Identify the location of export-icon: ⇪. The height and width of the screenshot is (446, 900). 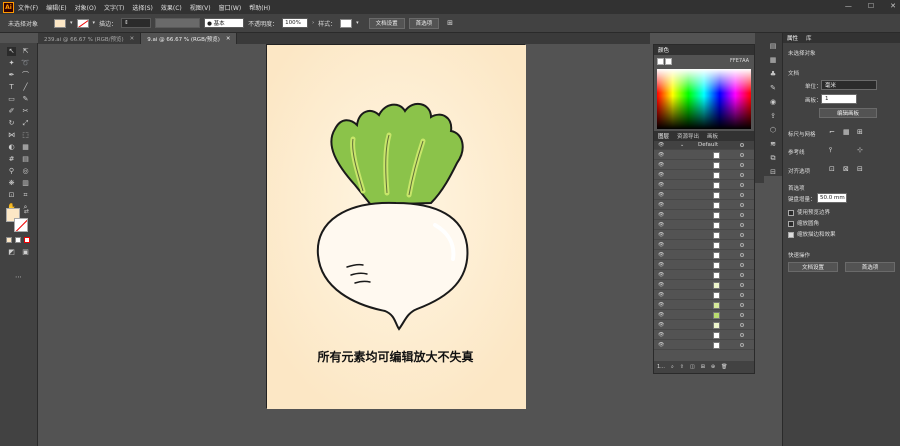
(682, 367).